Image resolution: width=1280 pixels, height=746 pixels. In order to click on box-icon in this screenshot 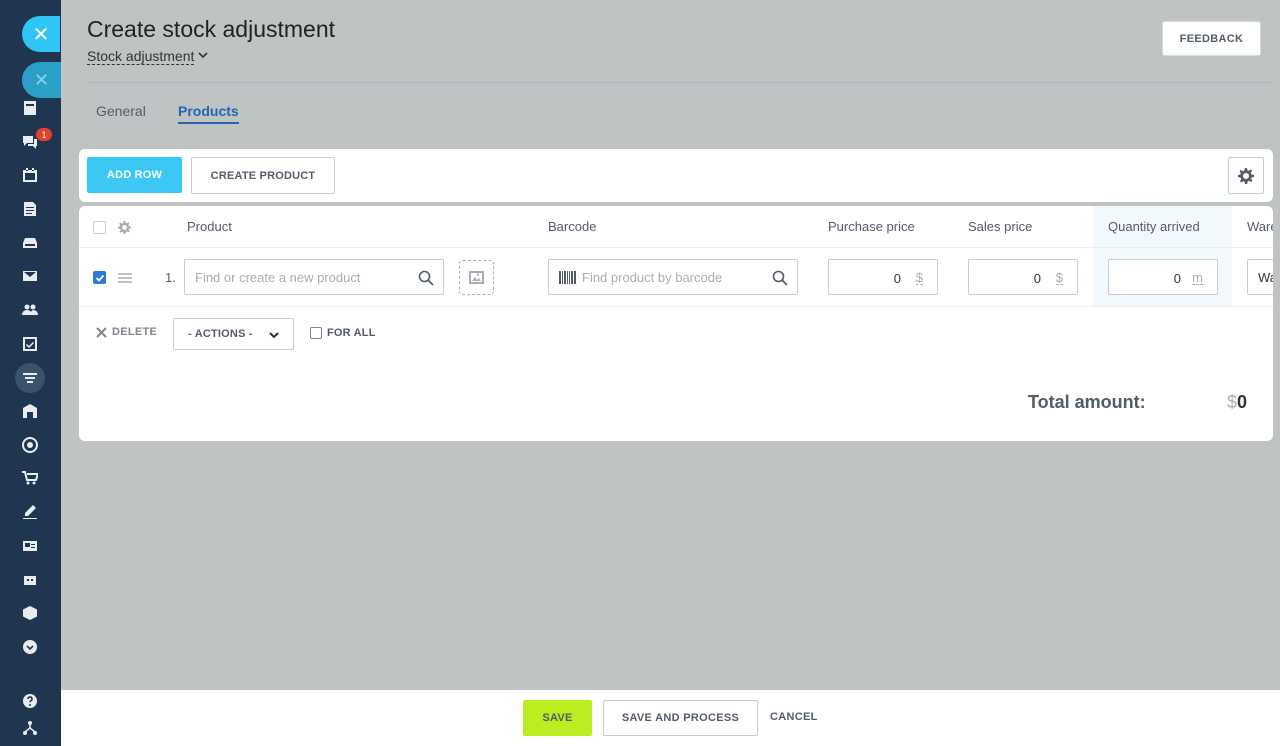, I will do `click(30, 613)`.